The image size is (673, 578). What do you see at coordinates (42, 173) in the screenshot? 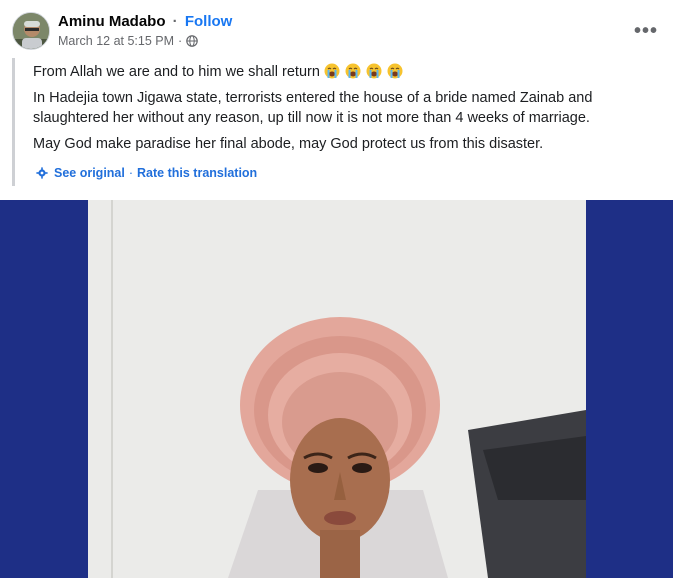
I see `gear-icon` at bounding box center [42, 173].